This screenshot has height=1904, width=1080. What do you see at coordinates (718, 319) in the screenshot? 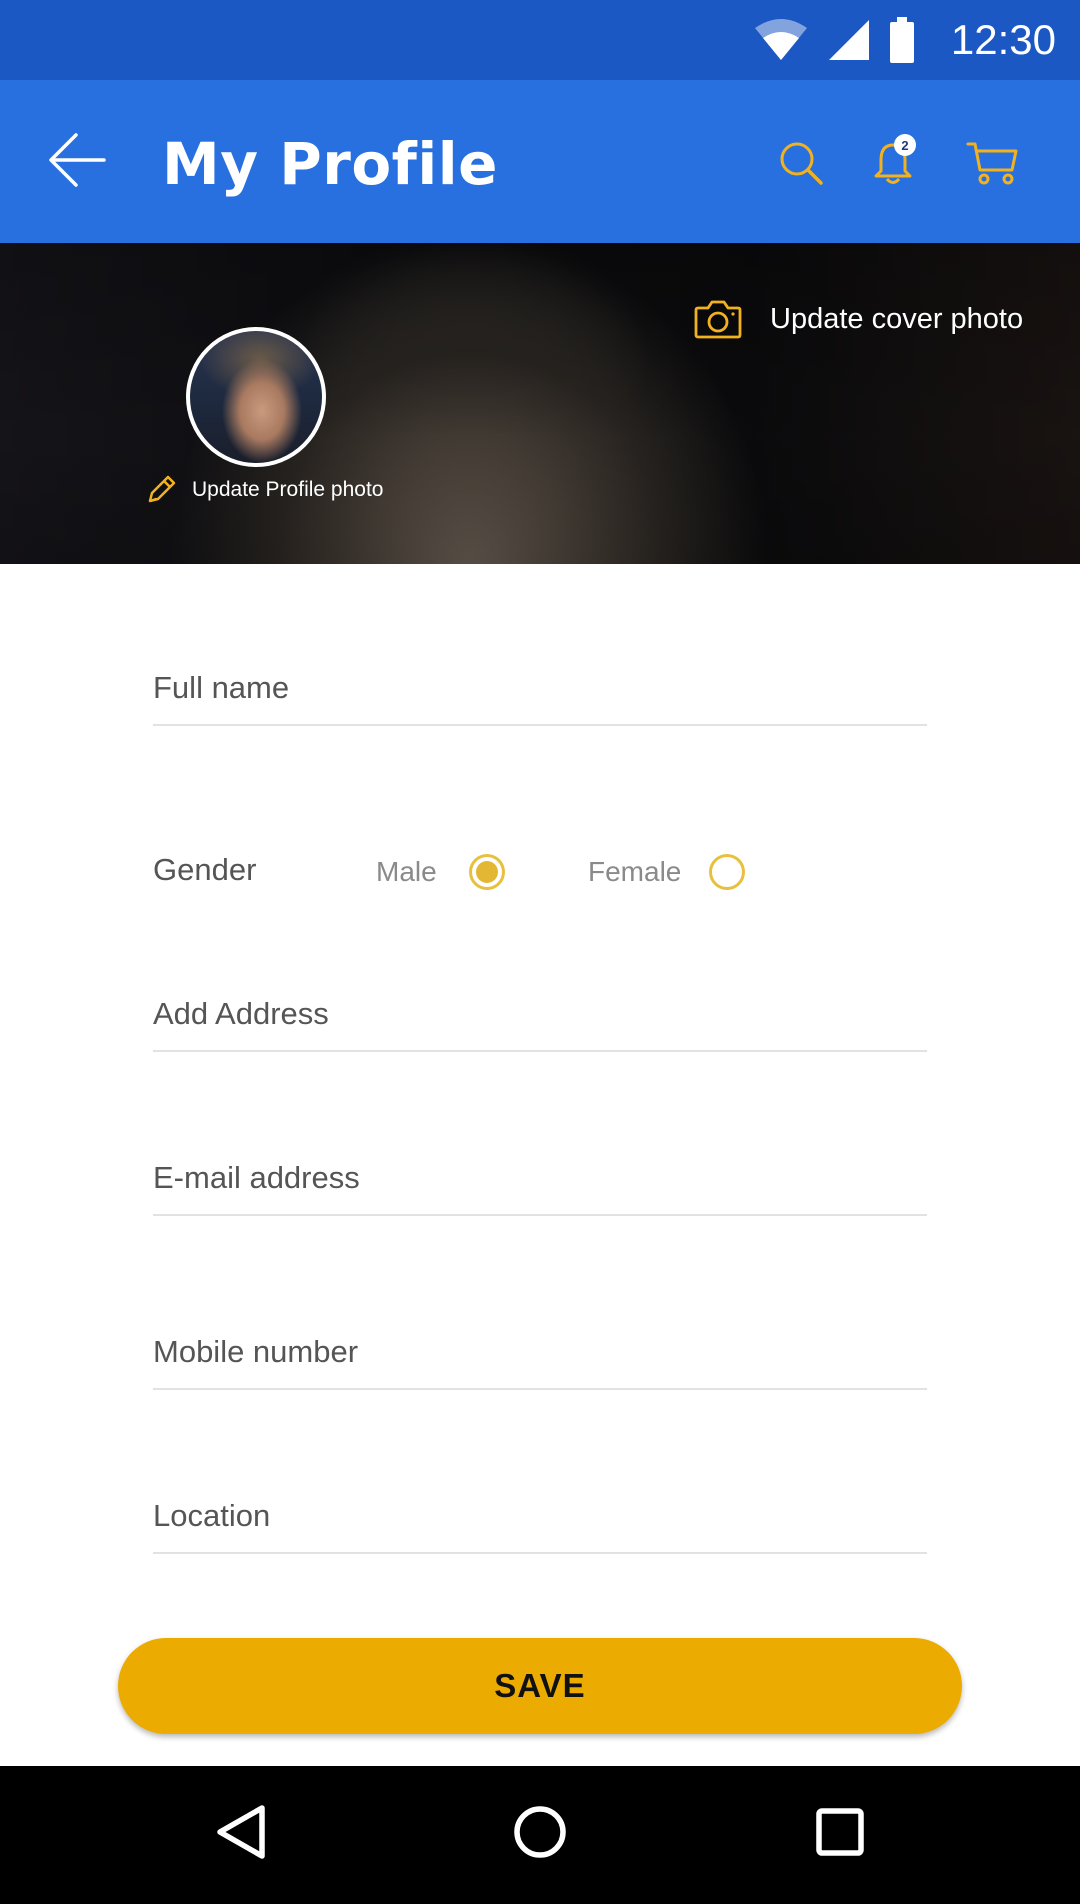
I see `camera-icon` at bounding box center [718, 319].